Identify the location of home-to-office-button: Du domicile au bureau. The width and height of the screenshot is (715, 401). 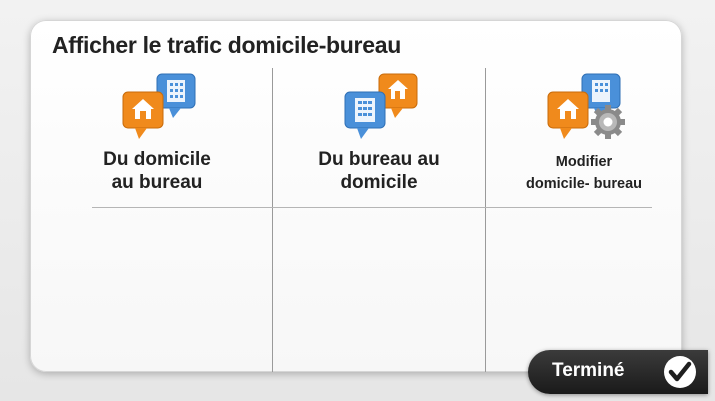
(157, 137).